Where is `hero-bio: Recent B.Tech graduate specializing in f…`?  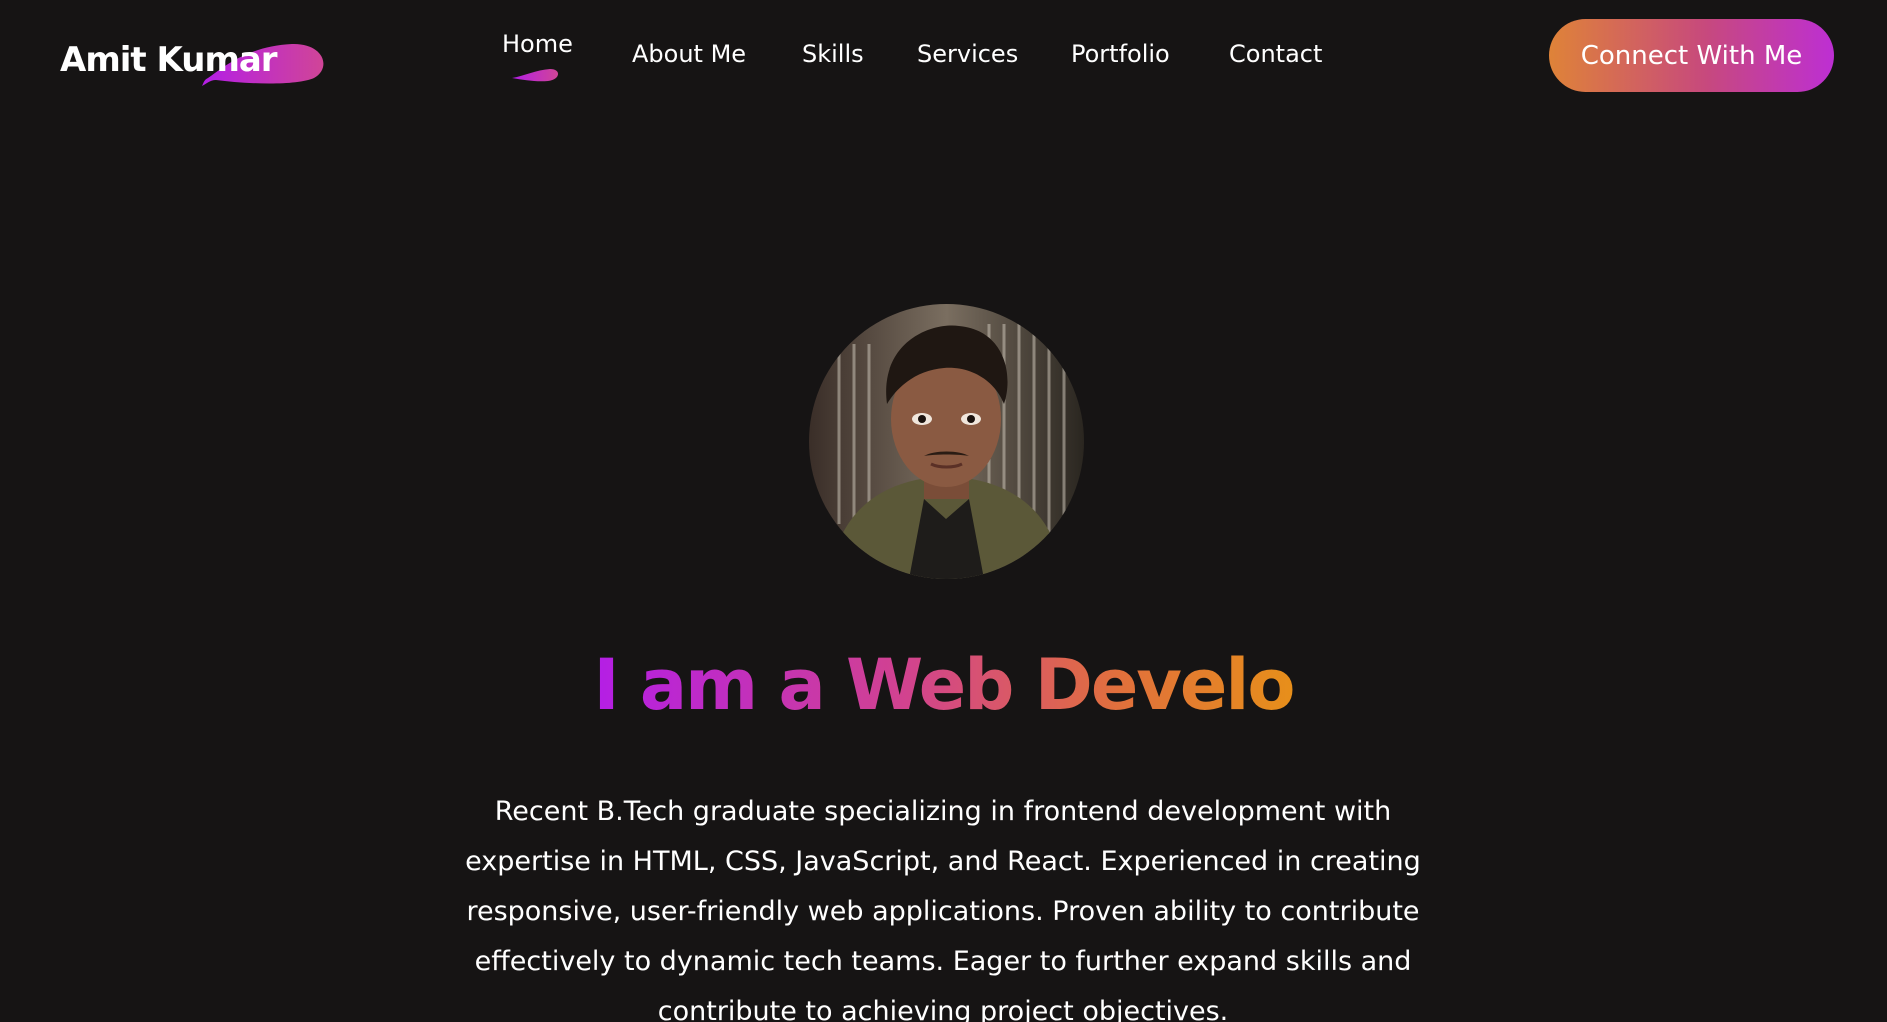
hero-bio: Recent B.Tech graduate specializing in f… is located at coordinates (943, 909).